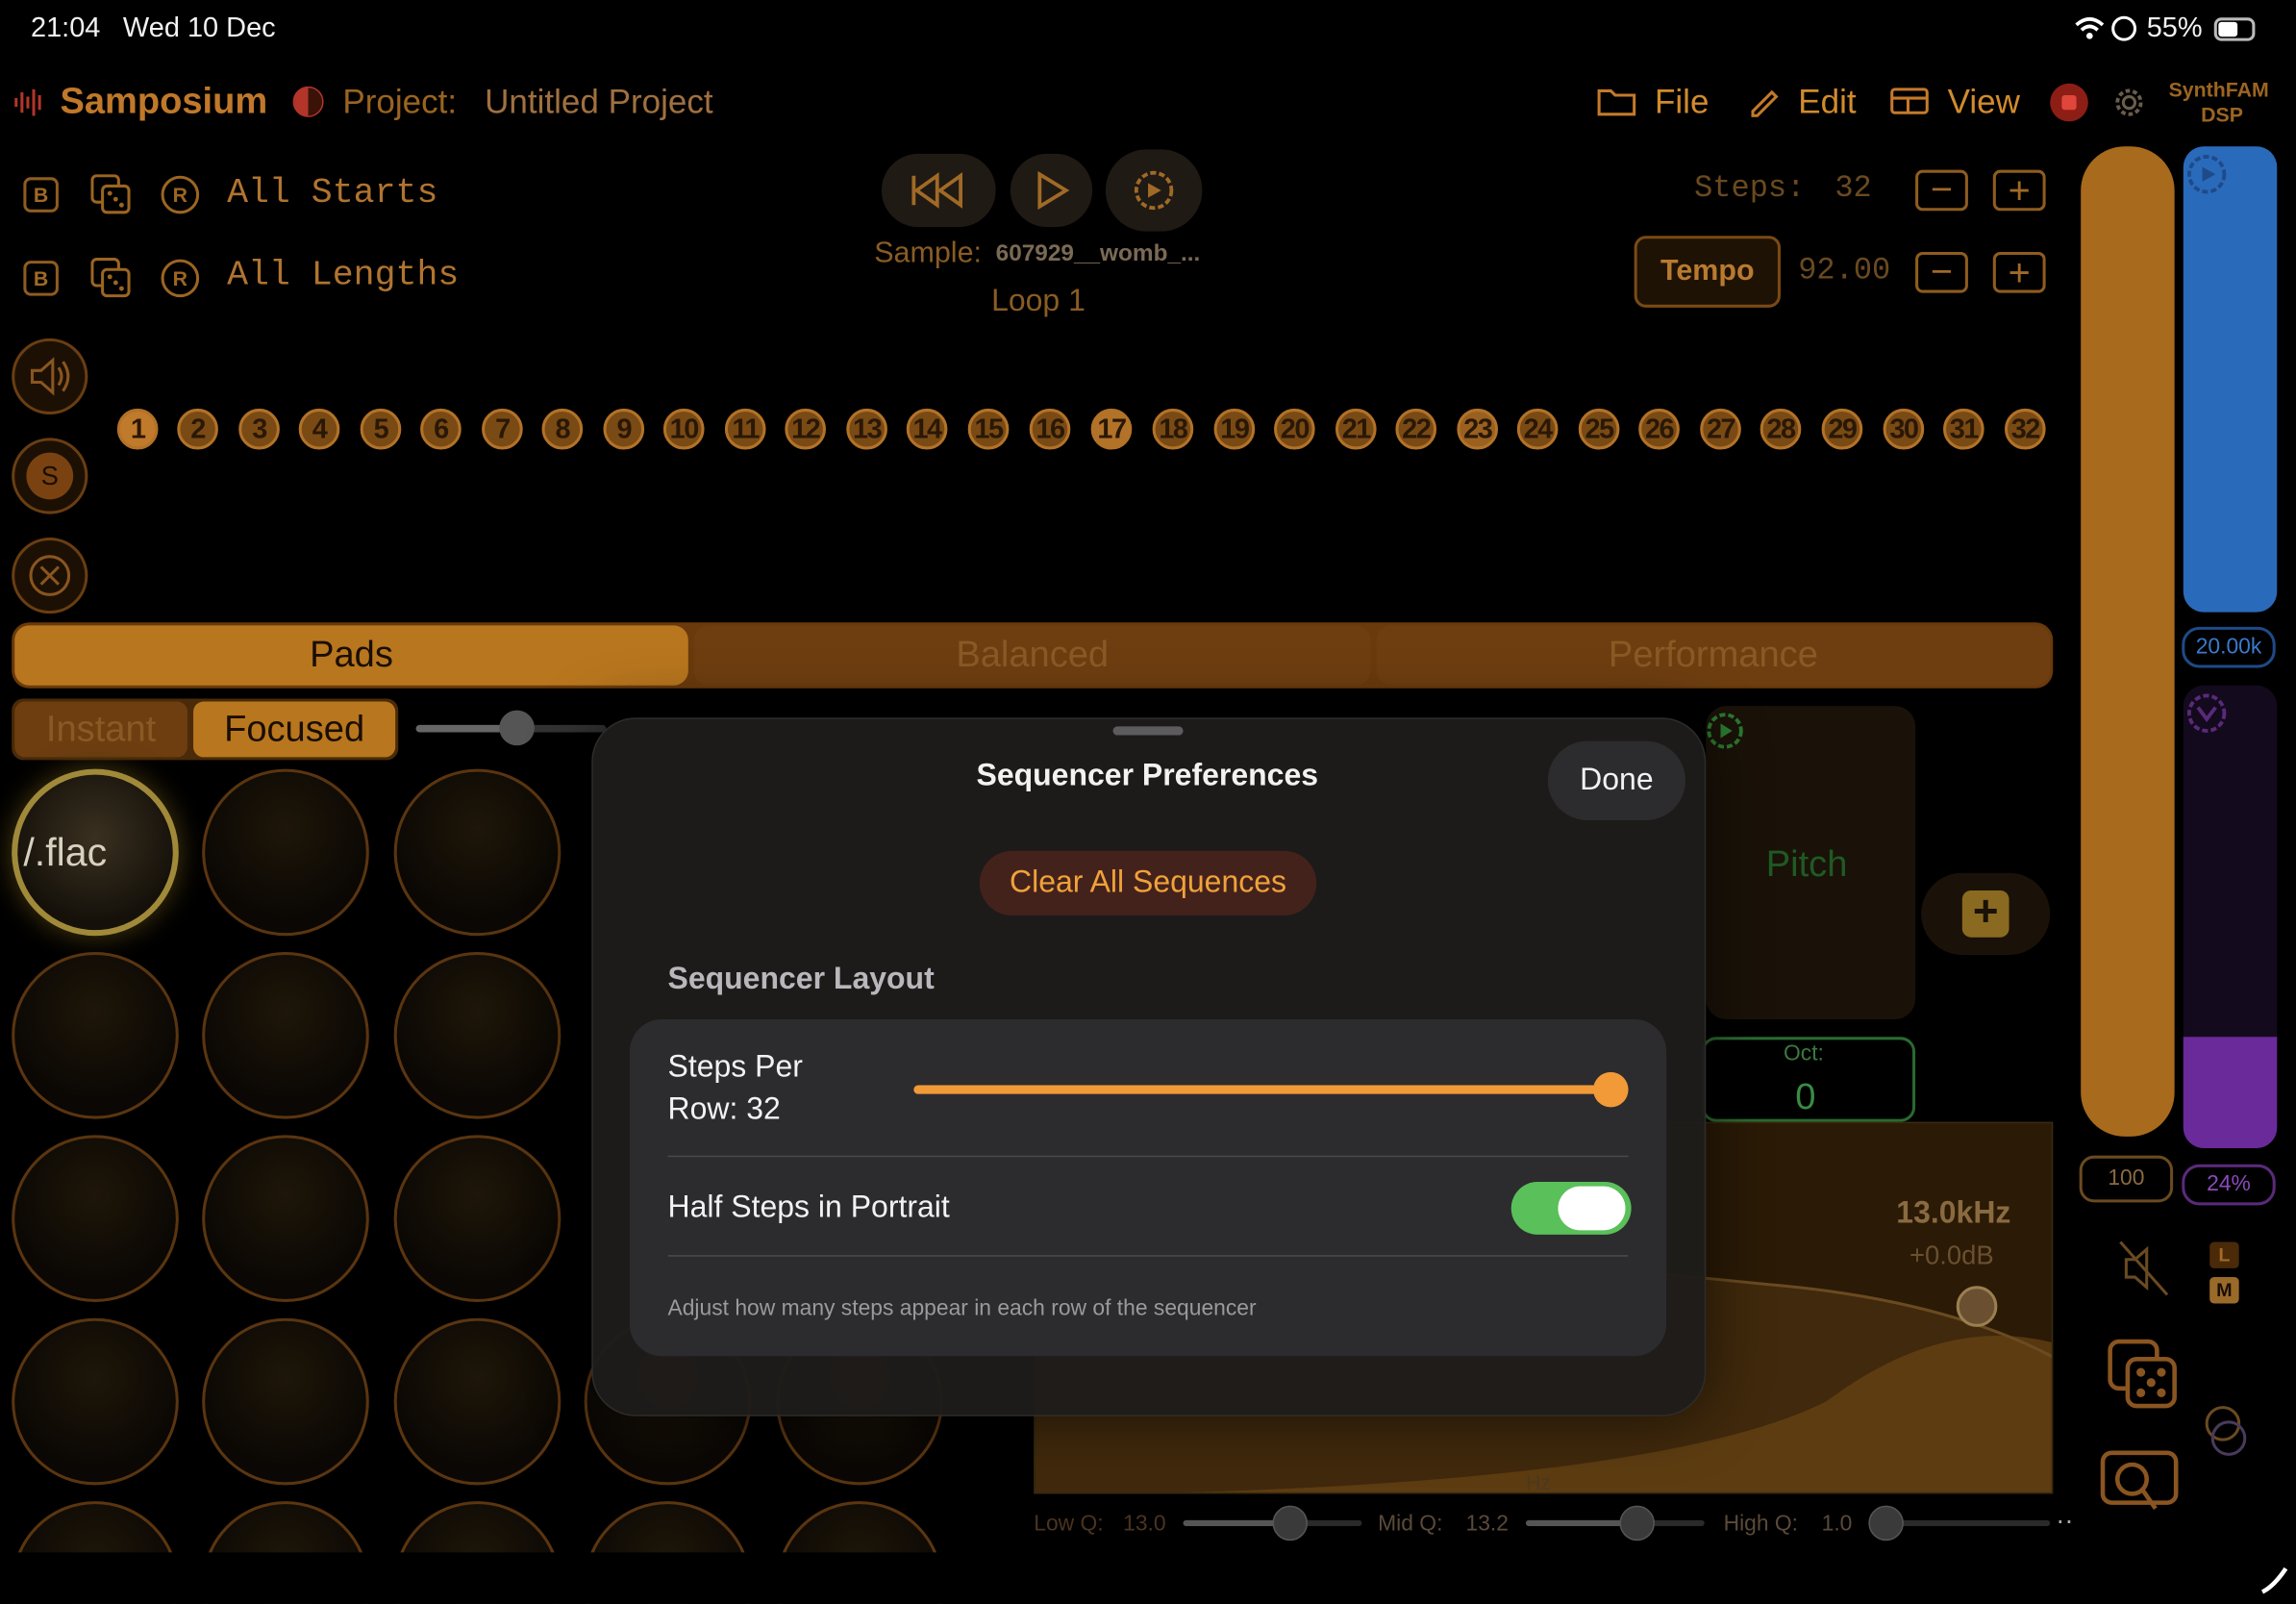  I want to click on step-9: 9, so click(624, 429).